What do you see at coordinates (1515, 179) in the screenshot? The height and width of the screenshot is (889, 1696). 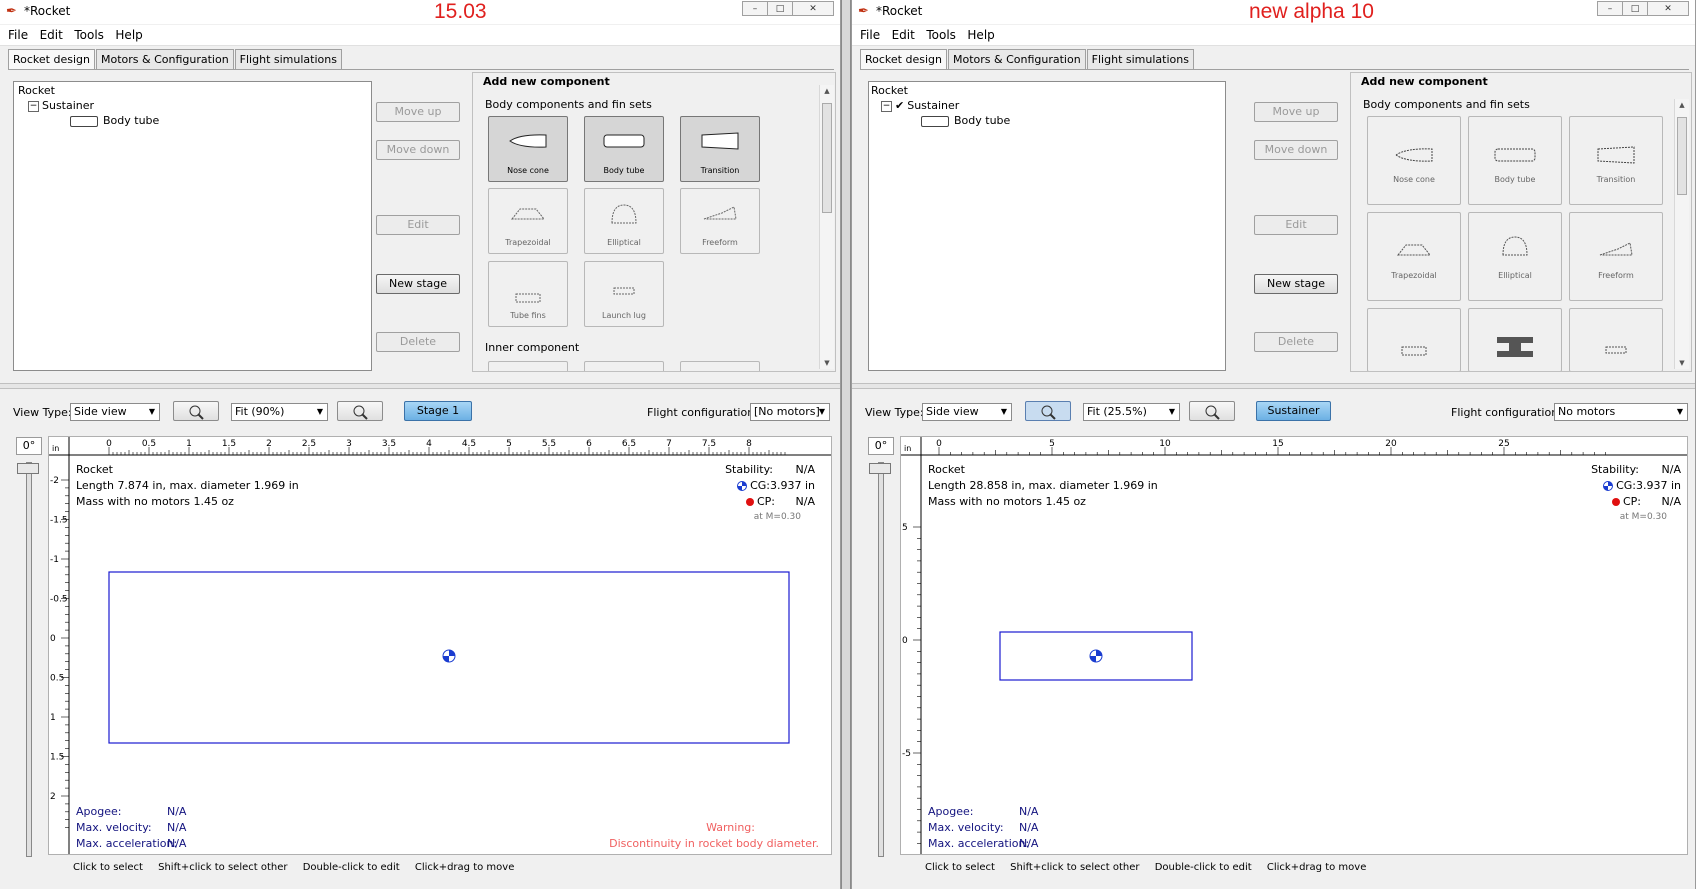 I see `body-tube-label: Body tube` at bounding box center [1515, 179].